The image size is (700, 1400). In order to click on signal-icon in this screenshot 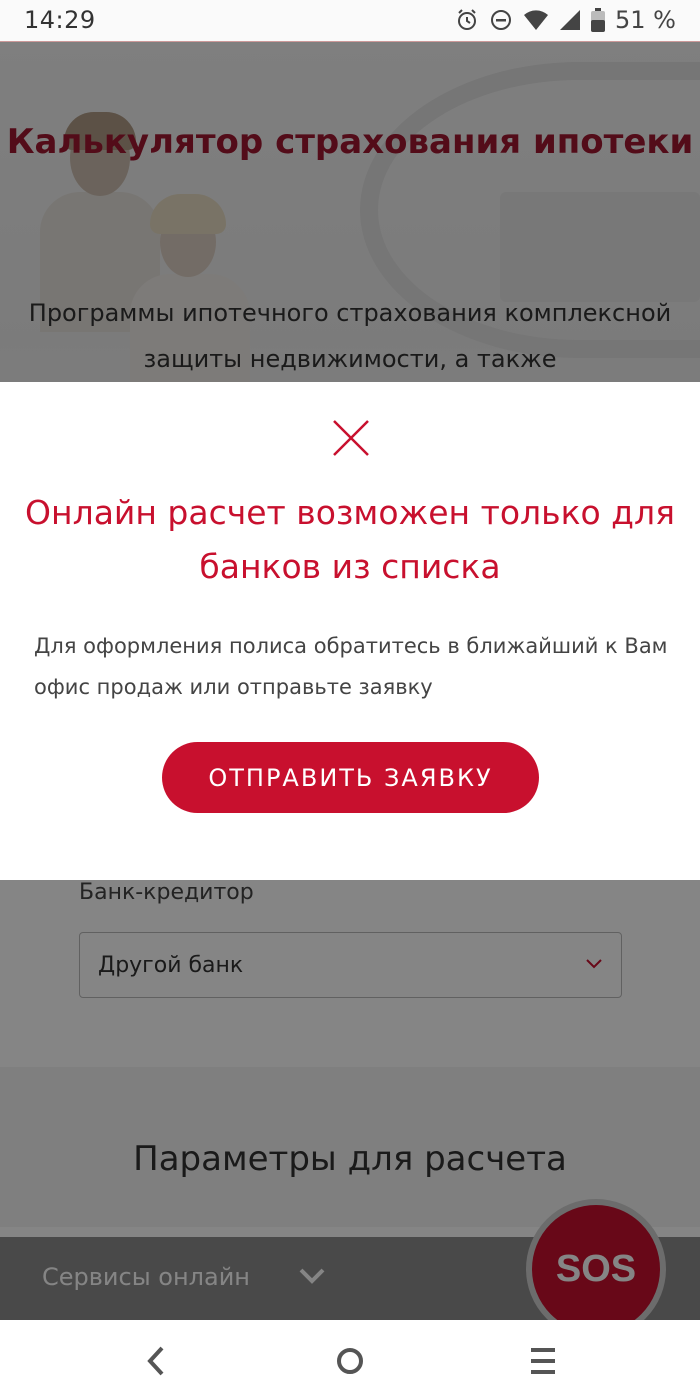, I will do `click(570, 20)`.